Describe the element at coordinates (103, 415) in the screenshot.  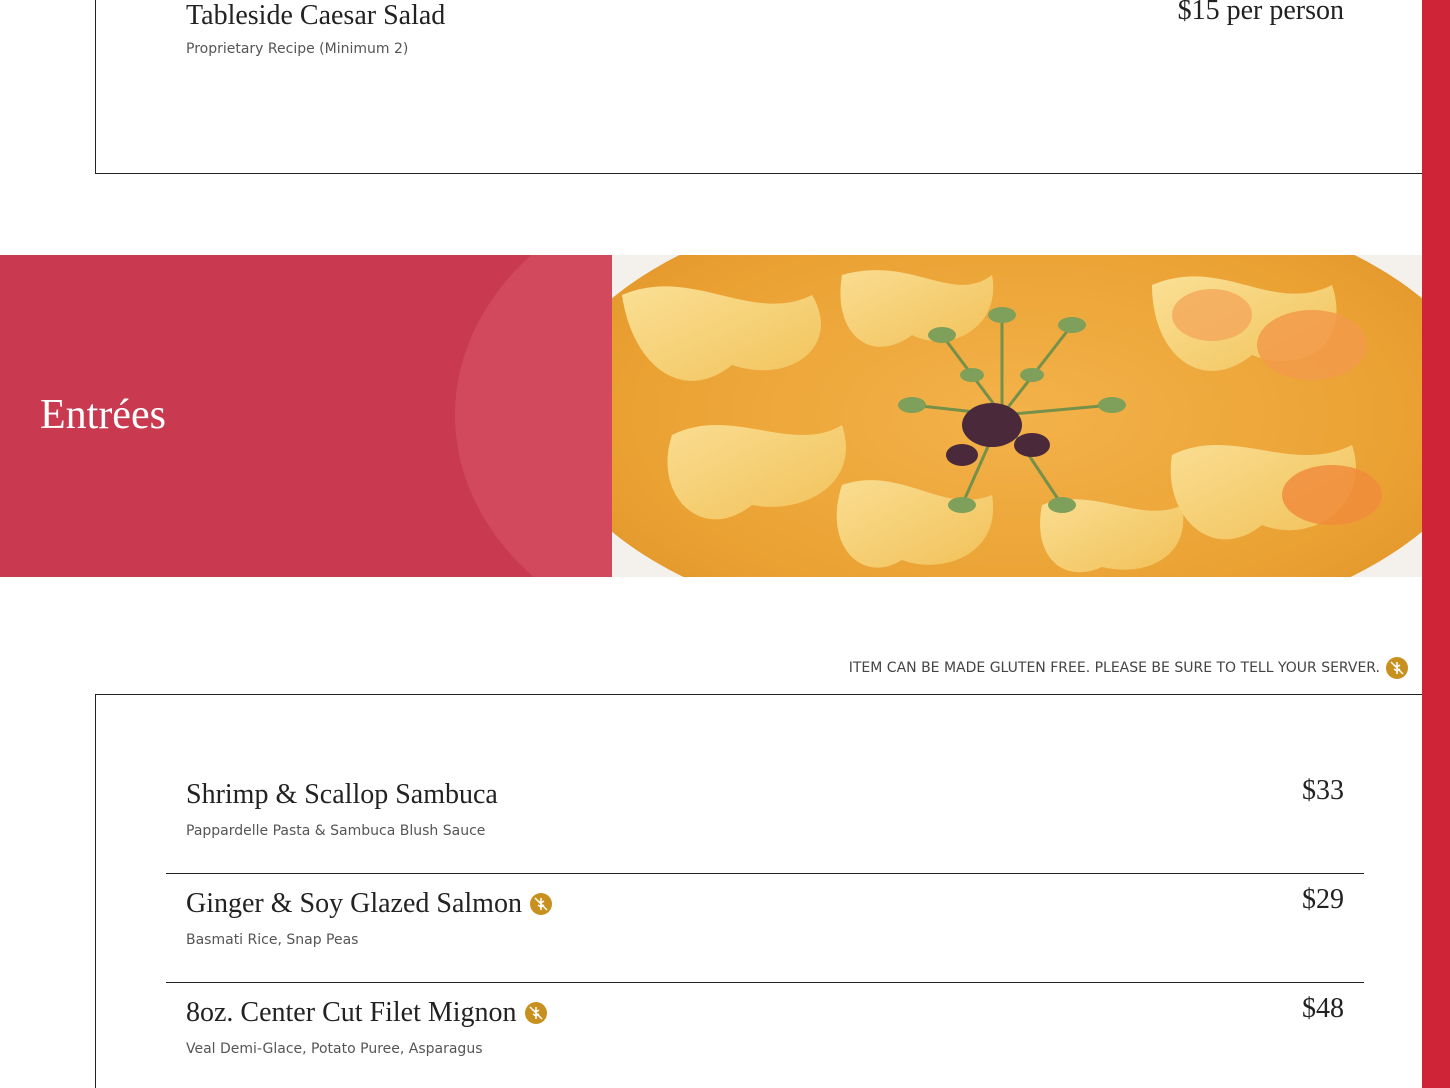
I see `section-title: Entrées` at that location.